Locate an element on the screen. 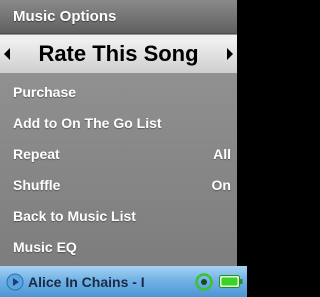 This screenshot has width=320, height=297. shuffle-on-icon is located at coordinates (204, 281).